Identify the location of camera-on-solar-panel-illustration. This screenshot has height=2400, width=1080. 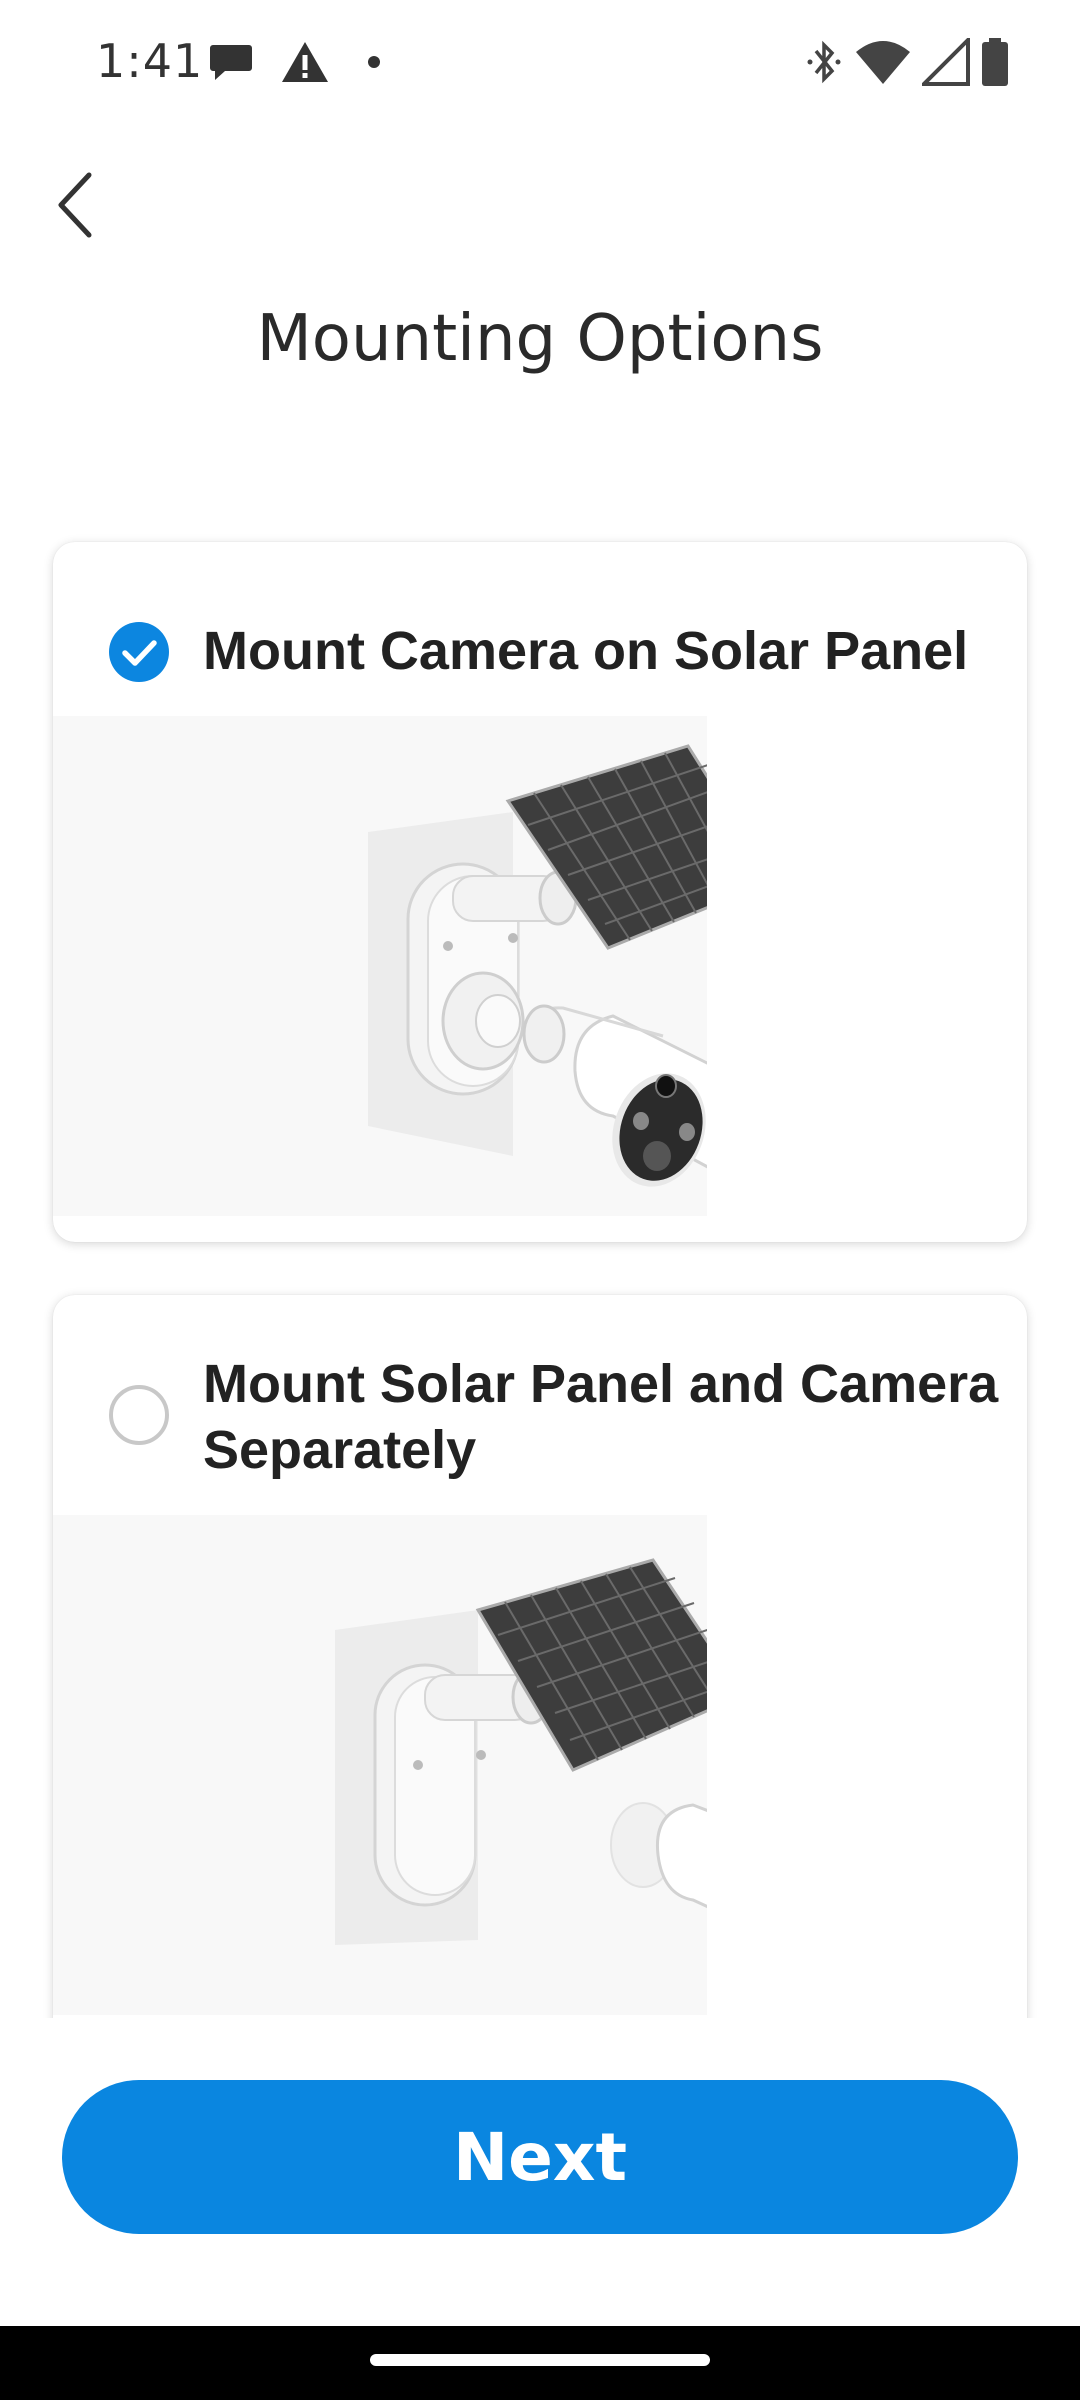
(380, 966).